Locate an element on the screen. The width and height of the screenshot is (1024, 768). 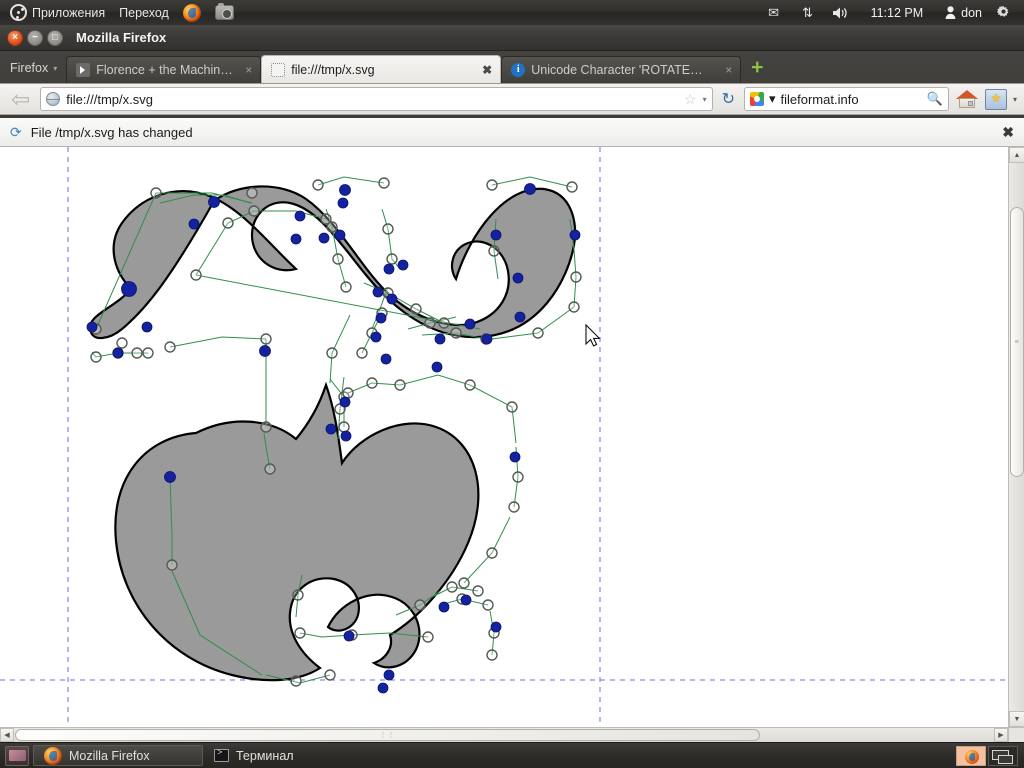
new-tab-button: + is located at coordinates (757, 67).